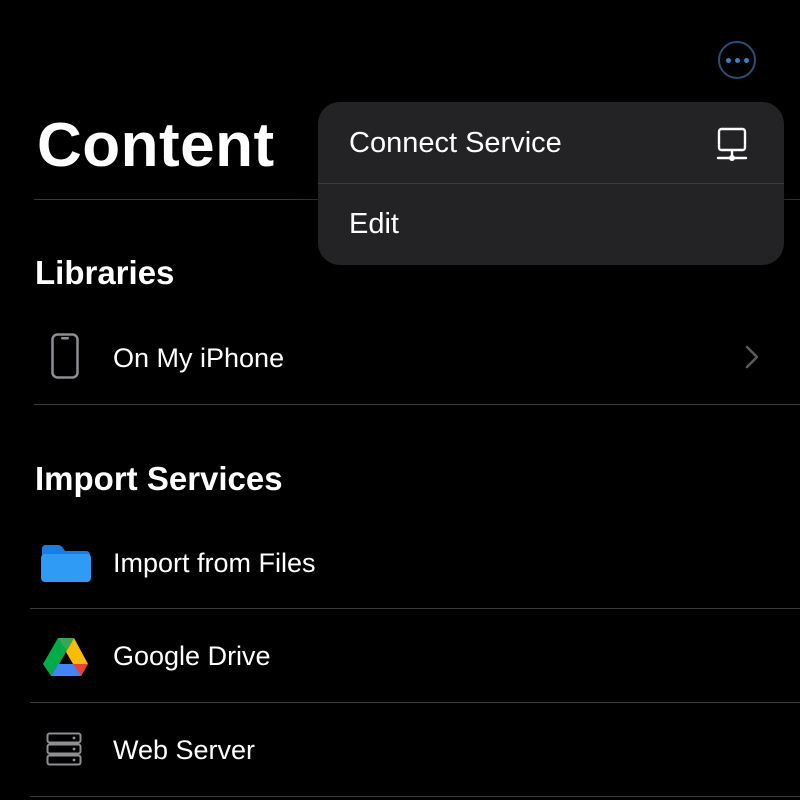 This screenshot has width=800, height=800. Describe the element at coordinates (66, 565) in the screenshot. I see `folder-icon` at that location.